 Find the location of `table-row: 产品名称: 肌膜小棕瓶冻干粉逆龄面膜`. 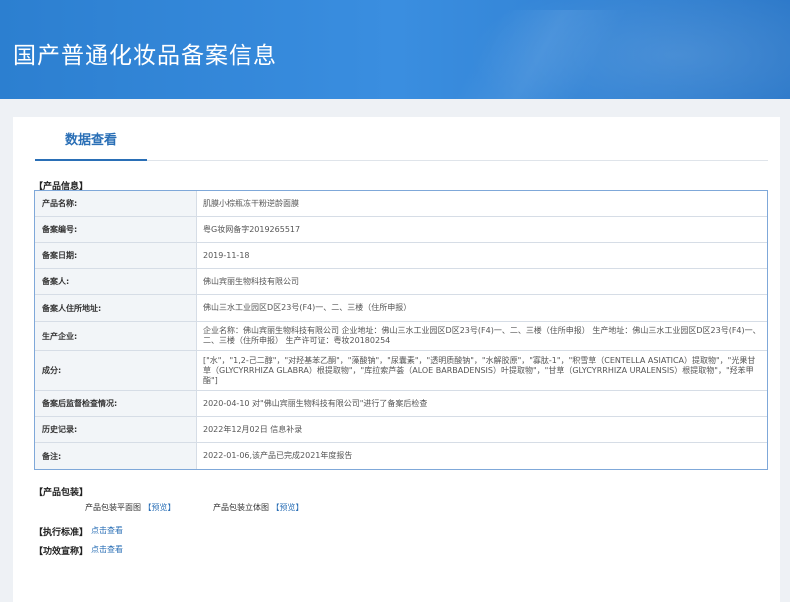

table-row: 产品名称: 肌膜小棕瓶冻干粉逆龄面膜 is located at coordinates (401, 204).